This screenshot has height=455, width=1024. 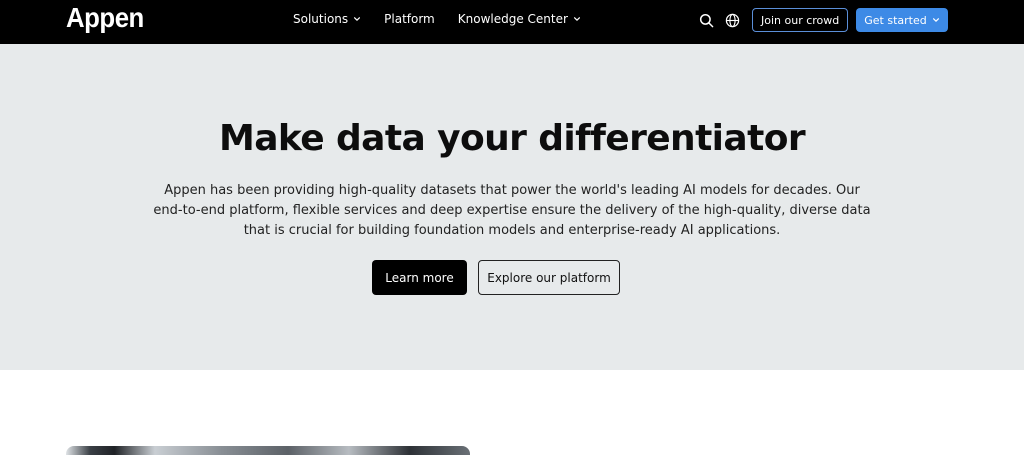 What do you see at coordinates (549, 277) in the screenshot?
I see `explore-platform-button: Explore our platform` at bounding box center [549, 277].